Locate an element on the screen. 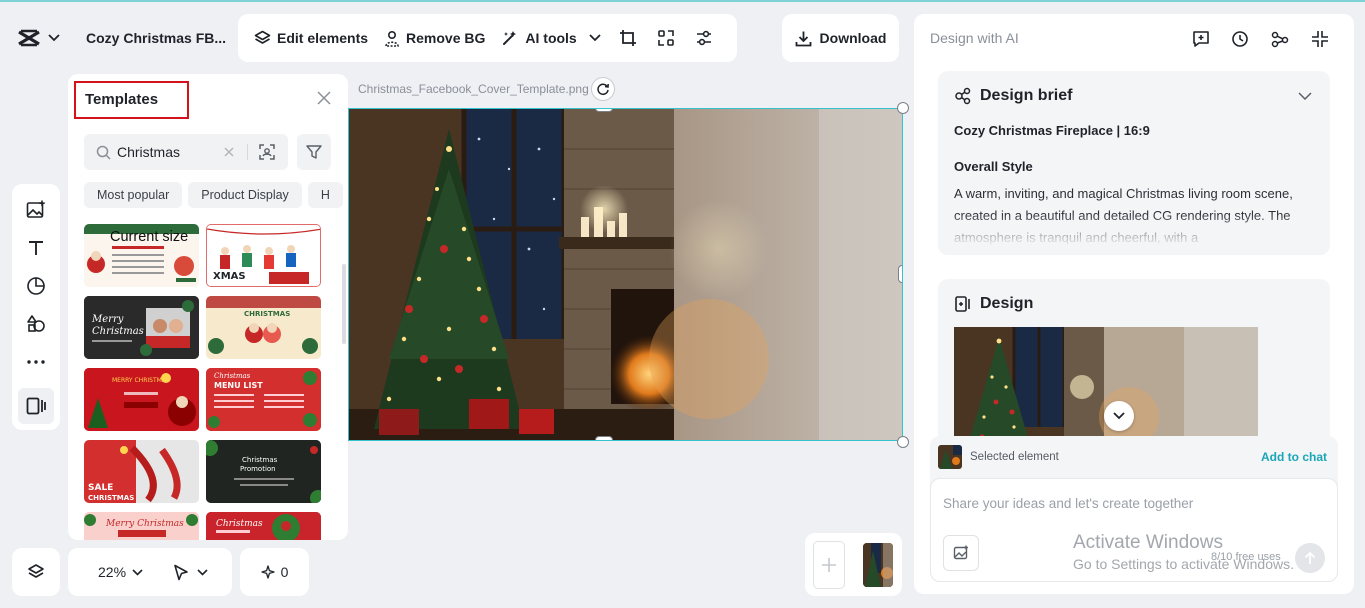  ai-sparkle-counter: 0 is located at coordinates (274, 572).